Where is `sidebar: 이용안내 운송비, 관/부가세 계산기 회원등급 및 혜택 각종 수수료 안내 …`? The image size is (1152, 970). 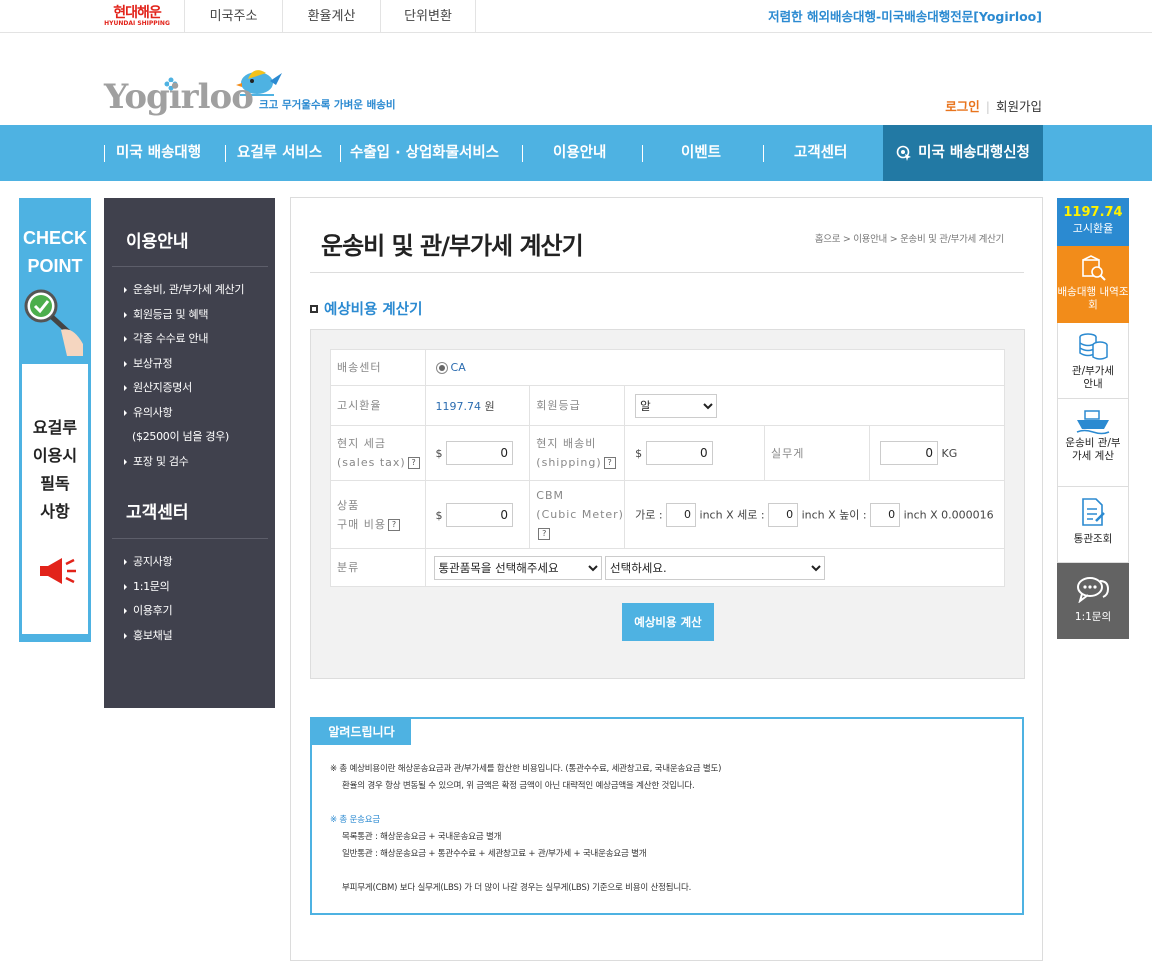
sidebar: 이용안내 운송비, 관/부가세 계산기 회원등급 및 혜택 각종 수수료 안내 … is located at coordinates (189, 453).